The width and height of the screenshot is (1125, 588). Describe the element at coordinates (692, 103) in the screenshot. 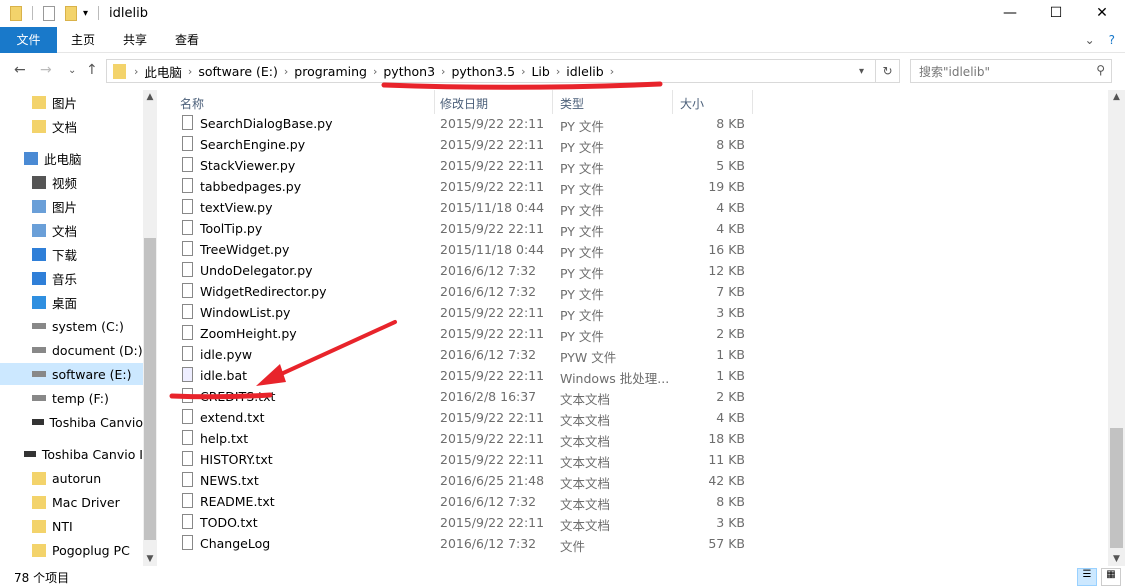

I see `column-header-size: 大小` at that location.